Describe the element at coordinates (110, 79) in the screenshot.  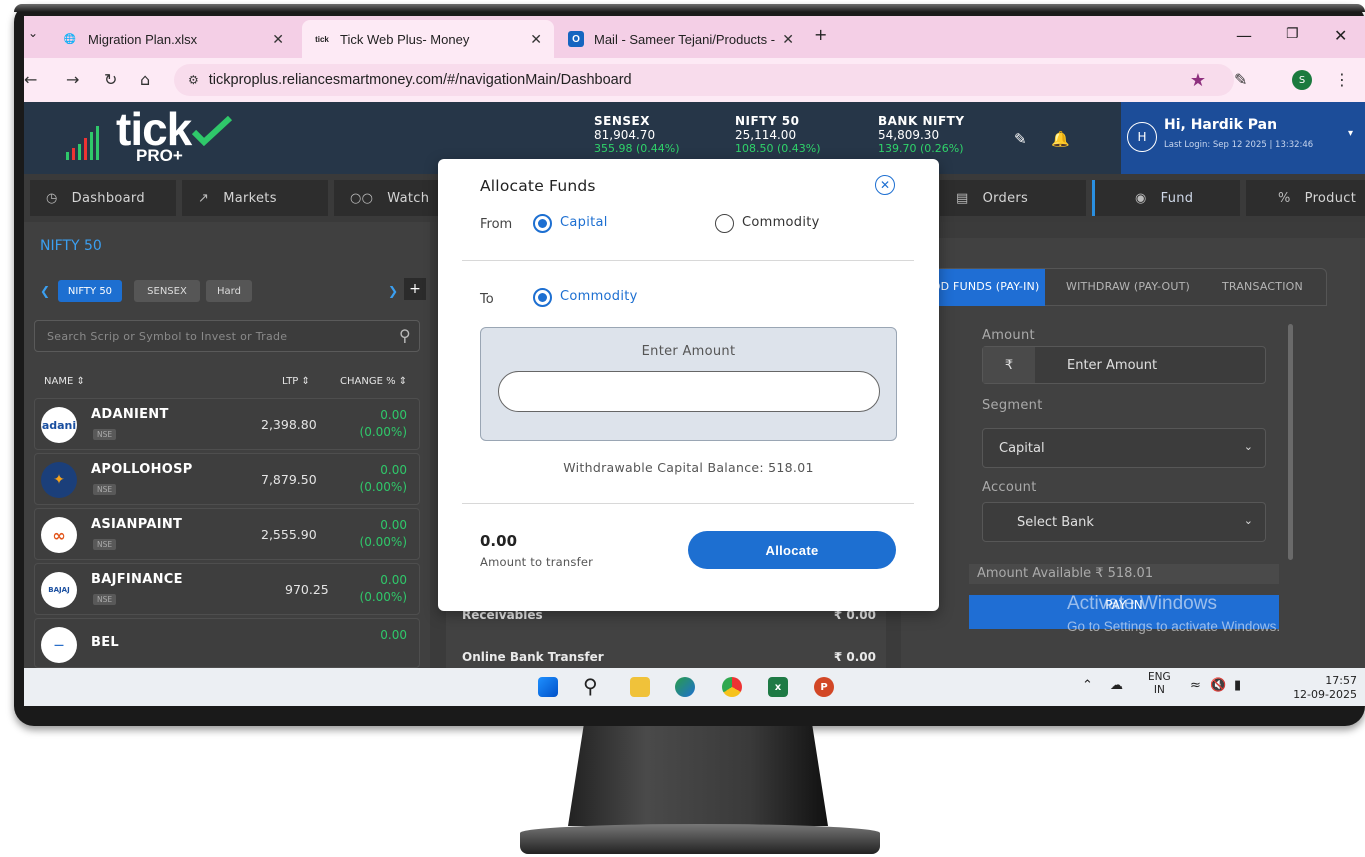
I see `reload-icon: ↻` at that location.